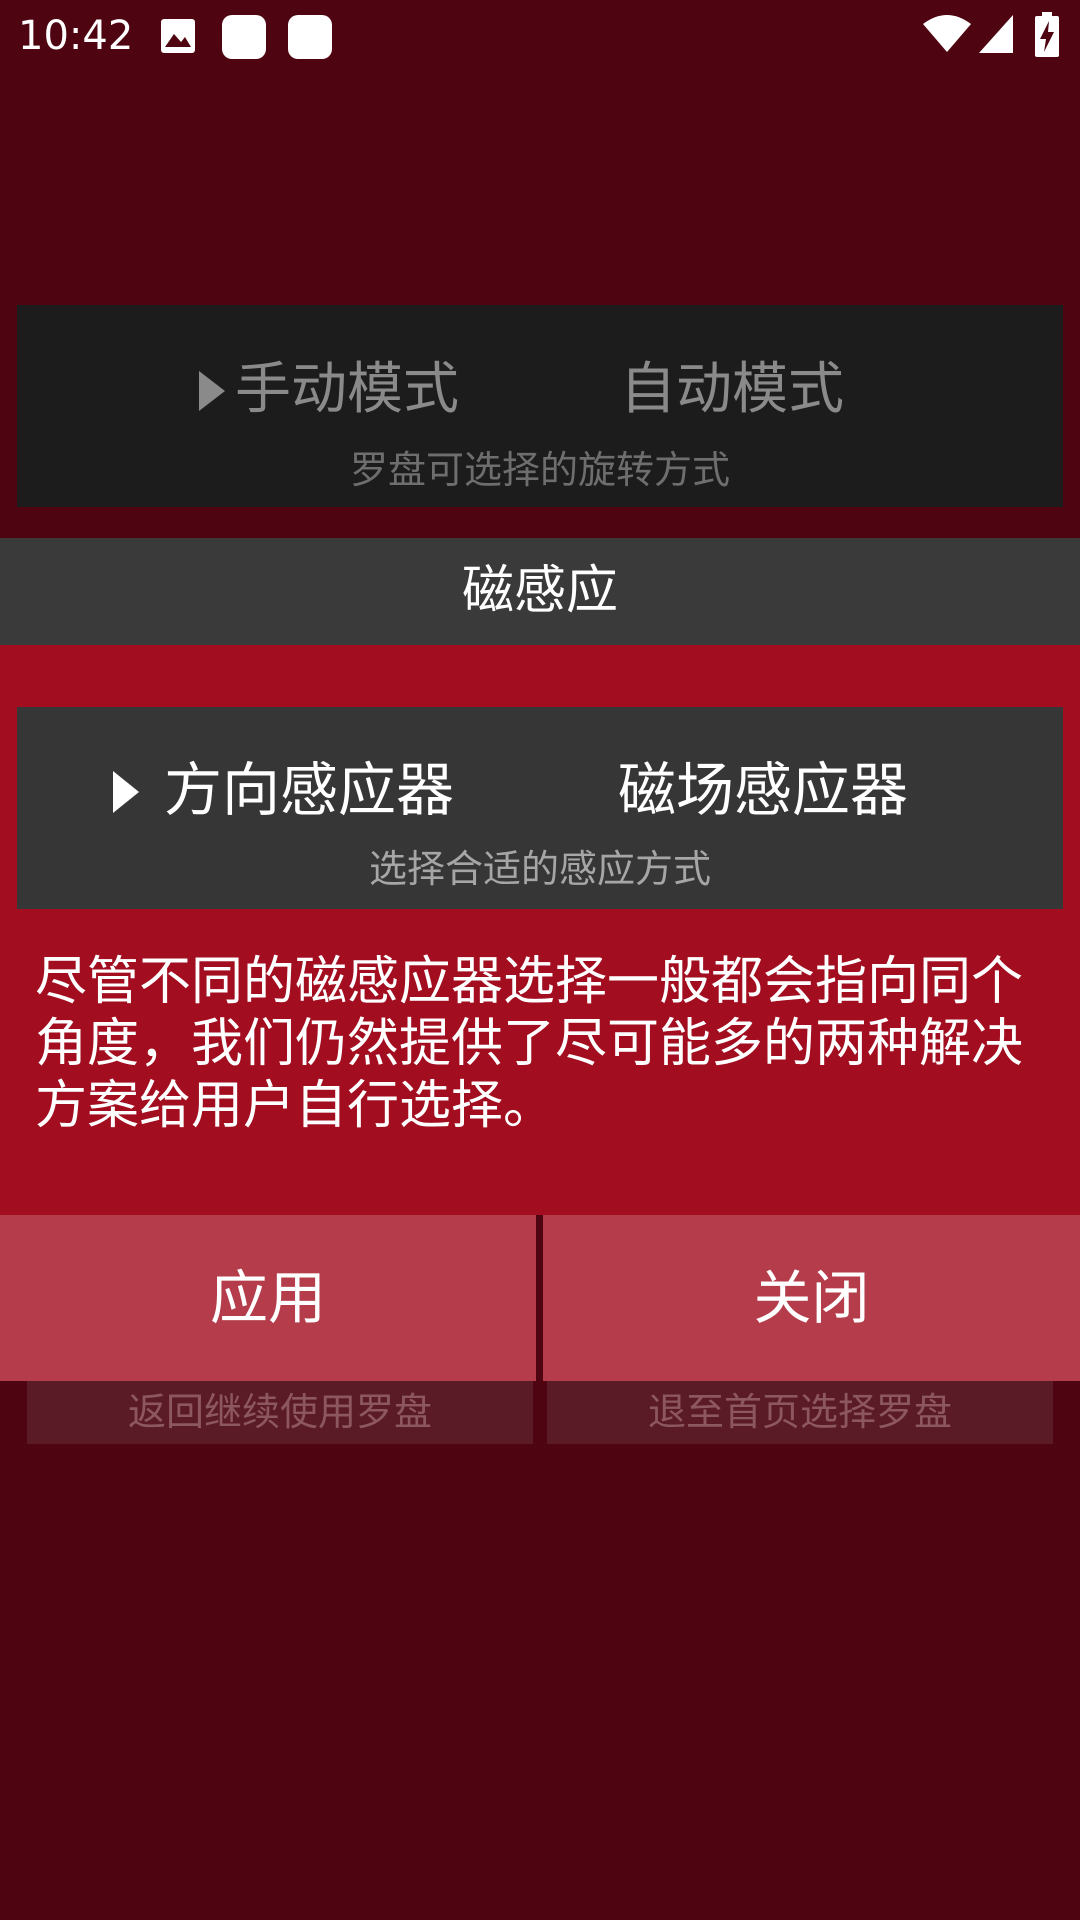  Describe the element at coordinates (347, 390) in the screenshot. I see `manual-mode-option: 手动模式` at that location.